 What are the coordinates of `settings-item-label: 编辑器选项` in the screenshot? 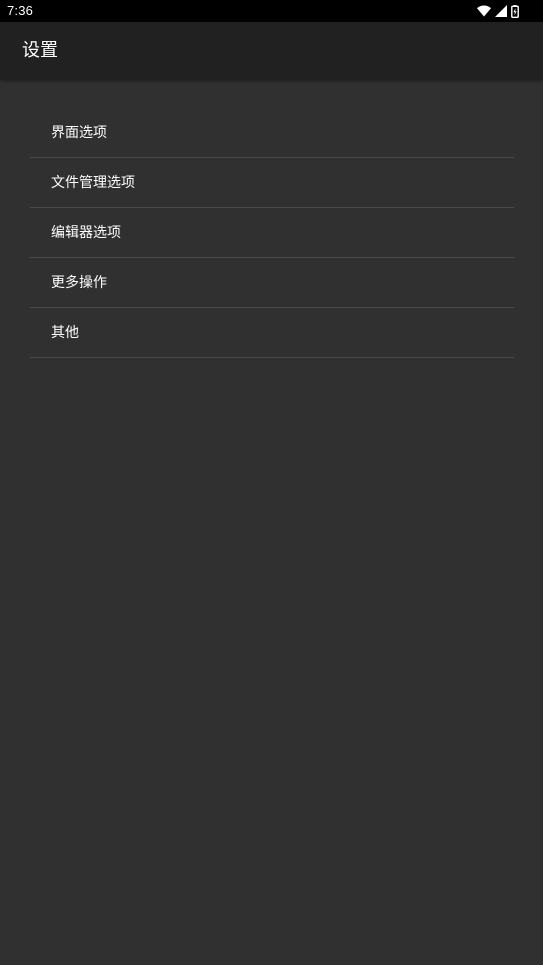 It's located at (86, 233).